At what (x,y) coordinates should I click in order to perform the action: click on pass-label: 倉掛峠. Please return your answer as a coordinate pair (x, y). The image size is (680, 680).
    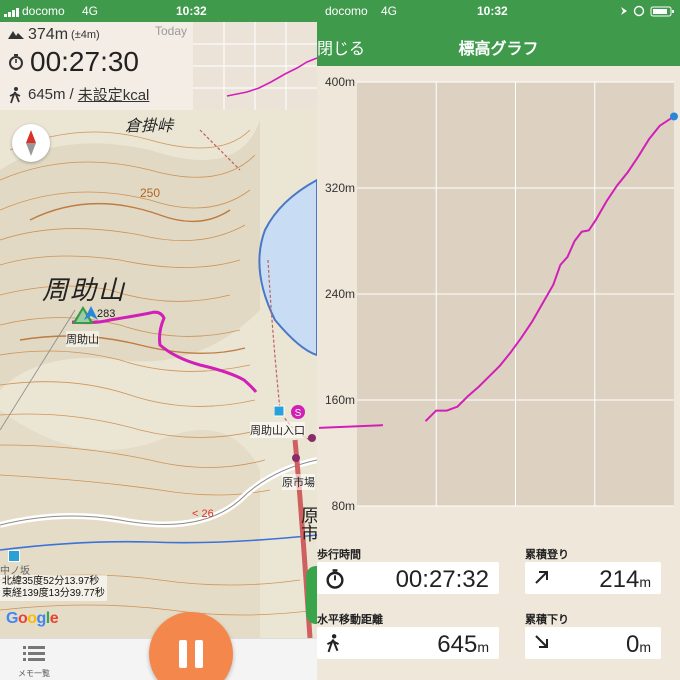
    Looking at the image, I should click on (149, 126).